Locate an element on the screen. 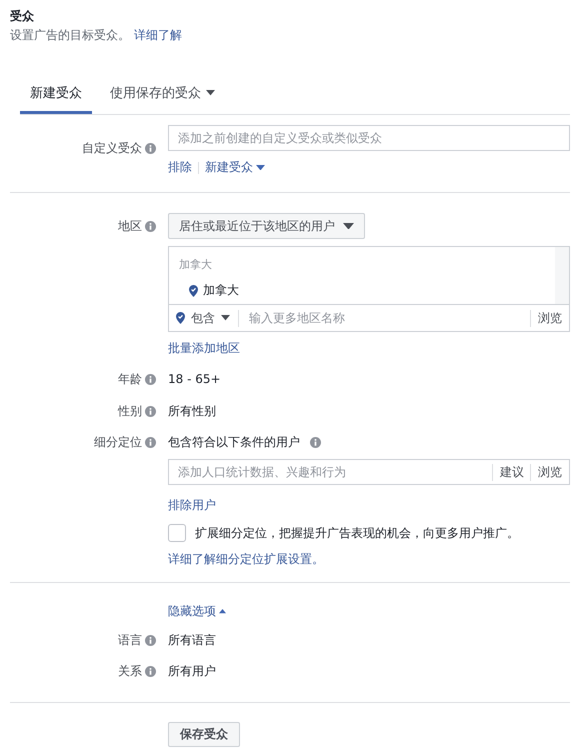  field-label: 自定义受众 is located at coordinates (112, 148).